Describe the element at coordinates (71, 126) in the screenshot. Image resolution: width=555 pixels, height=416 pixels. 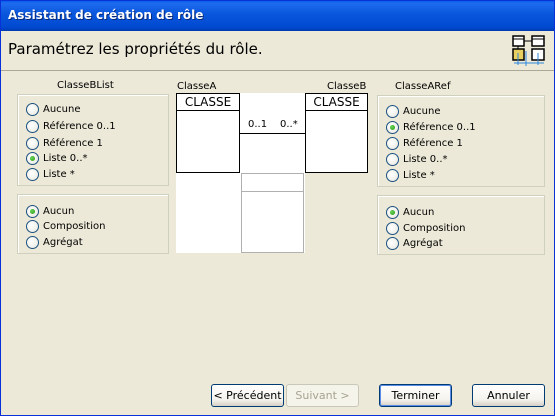
I see `left-mult-reference-0-1: Référence 0..1` at that location.